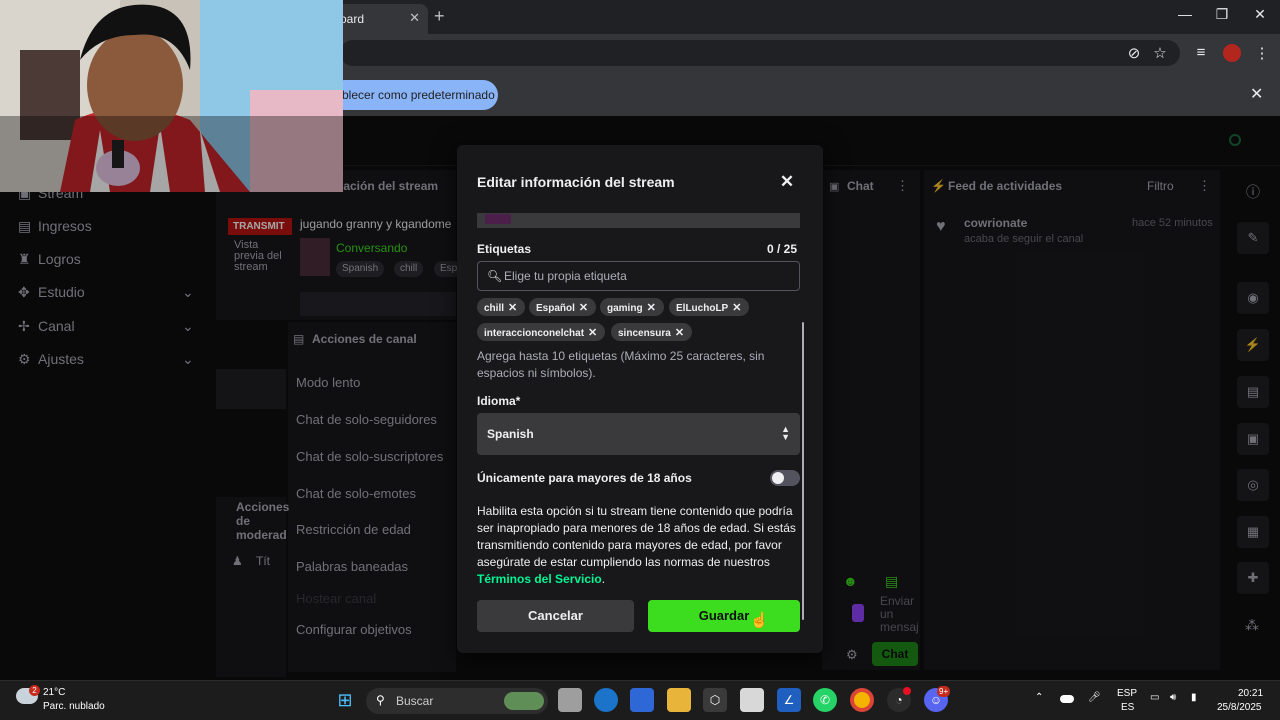 This screenshot has height=720, width=1280. What do you see at coordinates (1260, 14) in the screenshot?
I see `close-window-icon: ✕` at bounding box center [1260, 14].